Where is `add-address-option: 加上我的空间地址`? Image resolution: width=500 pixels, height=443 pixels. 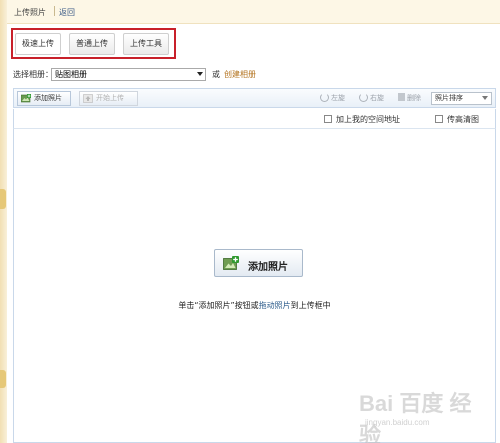
add-address-option: 加上我的空间地址 is located at coordinates (362, 119).